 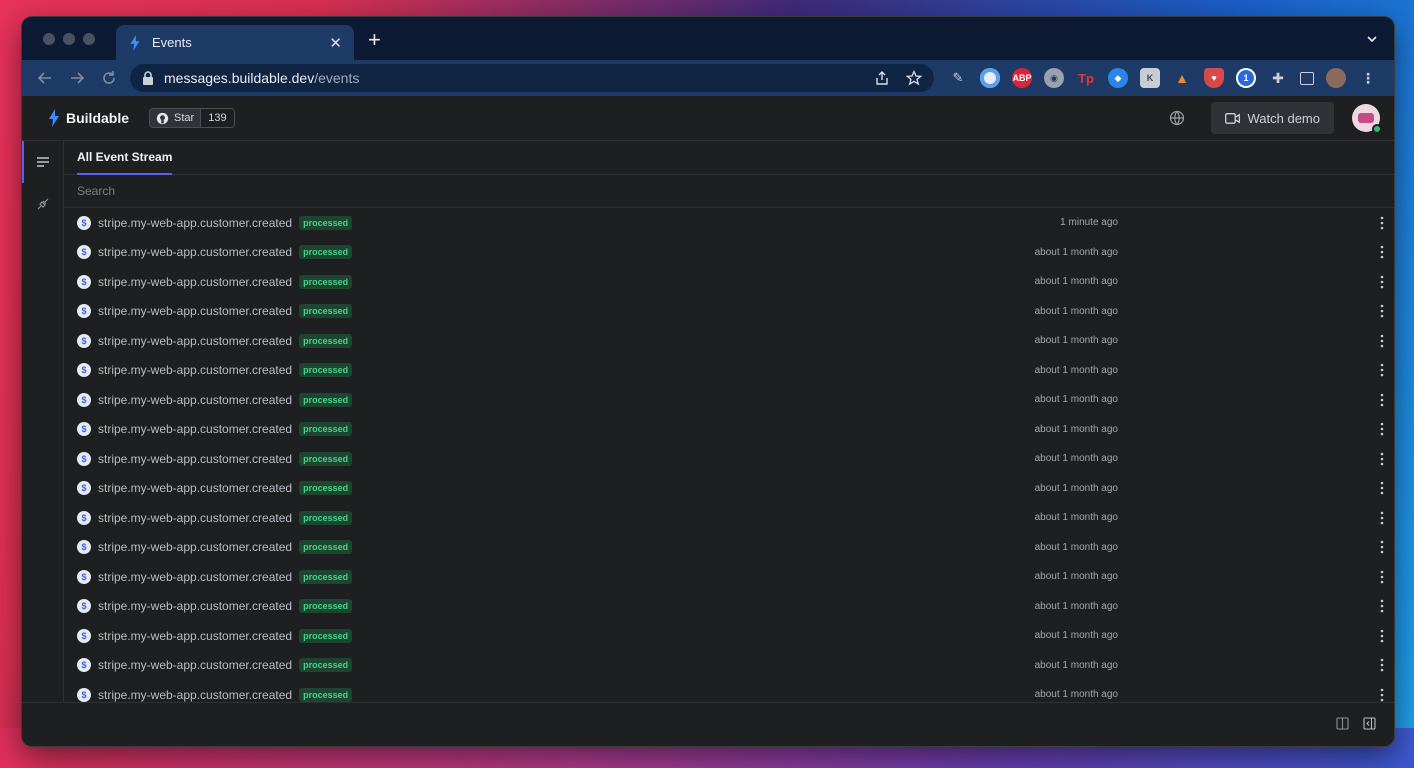 I want to click on adblock-extension-icon: ABP, so click(x=1022, y=78).